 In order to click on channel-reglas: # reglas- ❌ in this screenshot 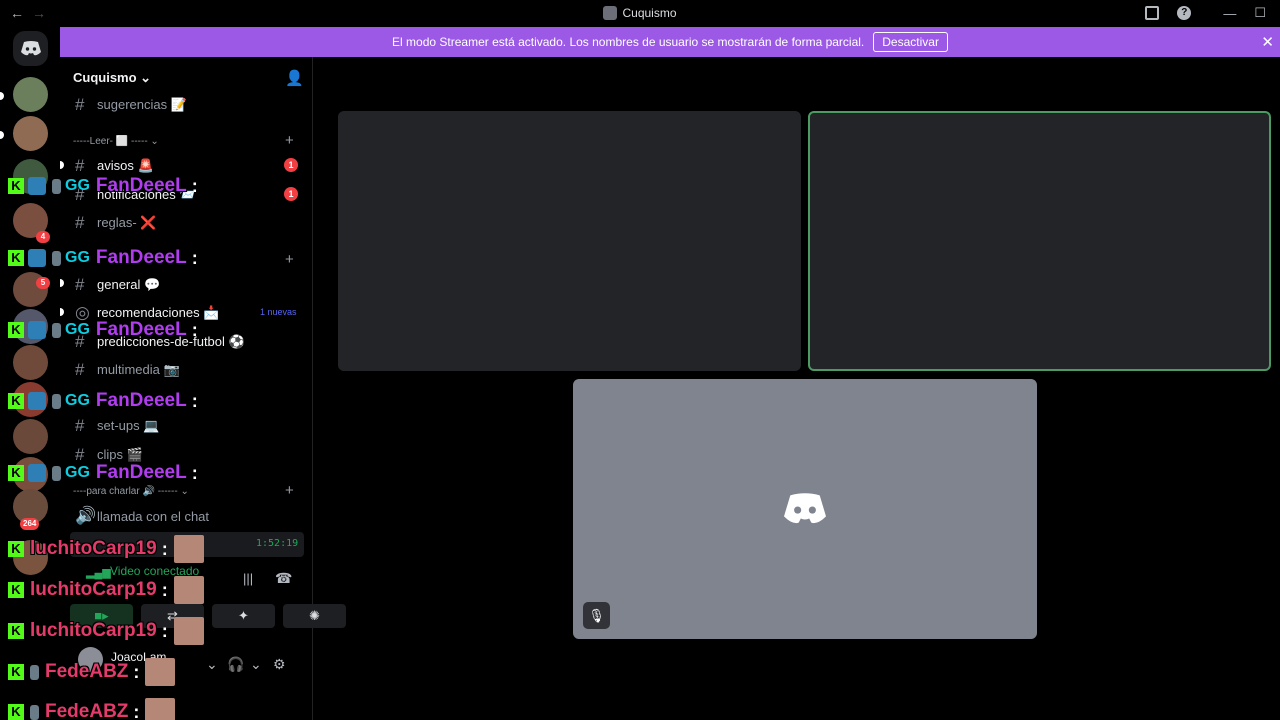, I will do `click(116, 223)`.